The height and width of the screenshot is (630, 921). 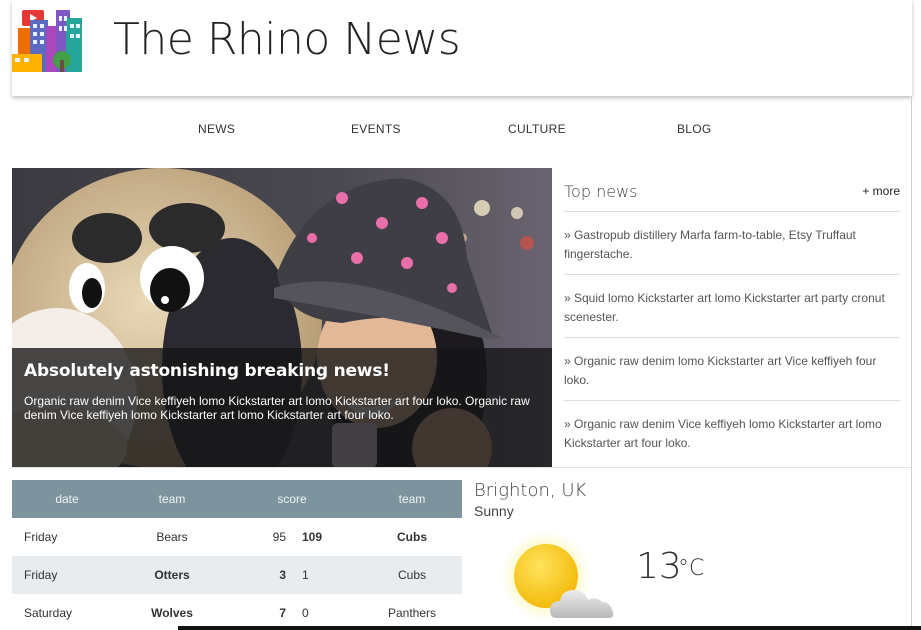 What do you see at coordinates (279, 537) in the screenshot?
I see `cell-score-home: 95` at bounding box center [279, 537].